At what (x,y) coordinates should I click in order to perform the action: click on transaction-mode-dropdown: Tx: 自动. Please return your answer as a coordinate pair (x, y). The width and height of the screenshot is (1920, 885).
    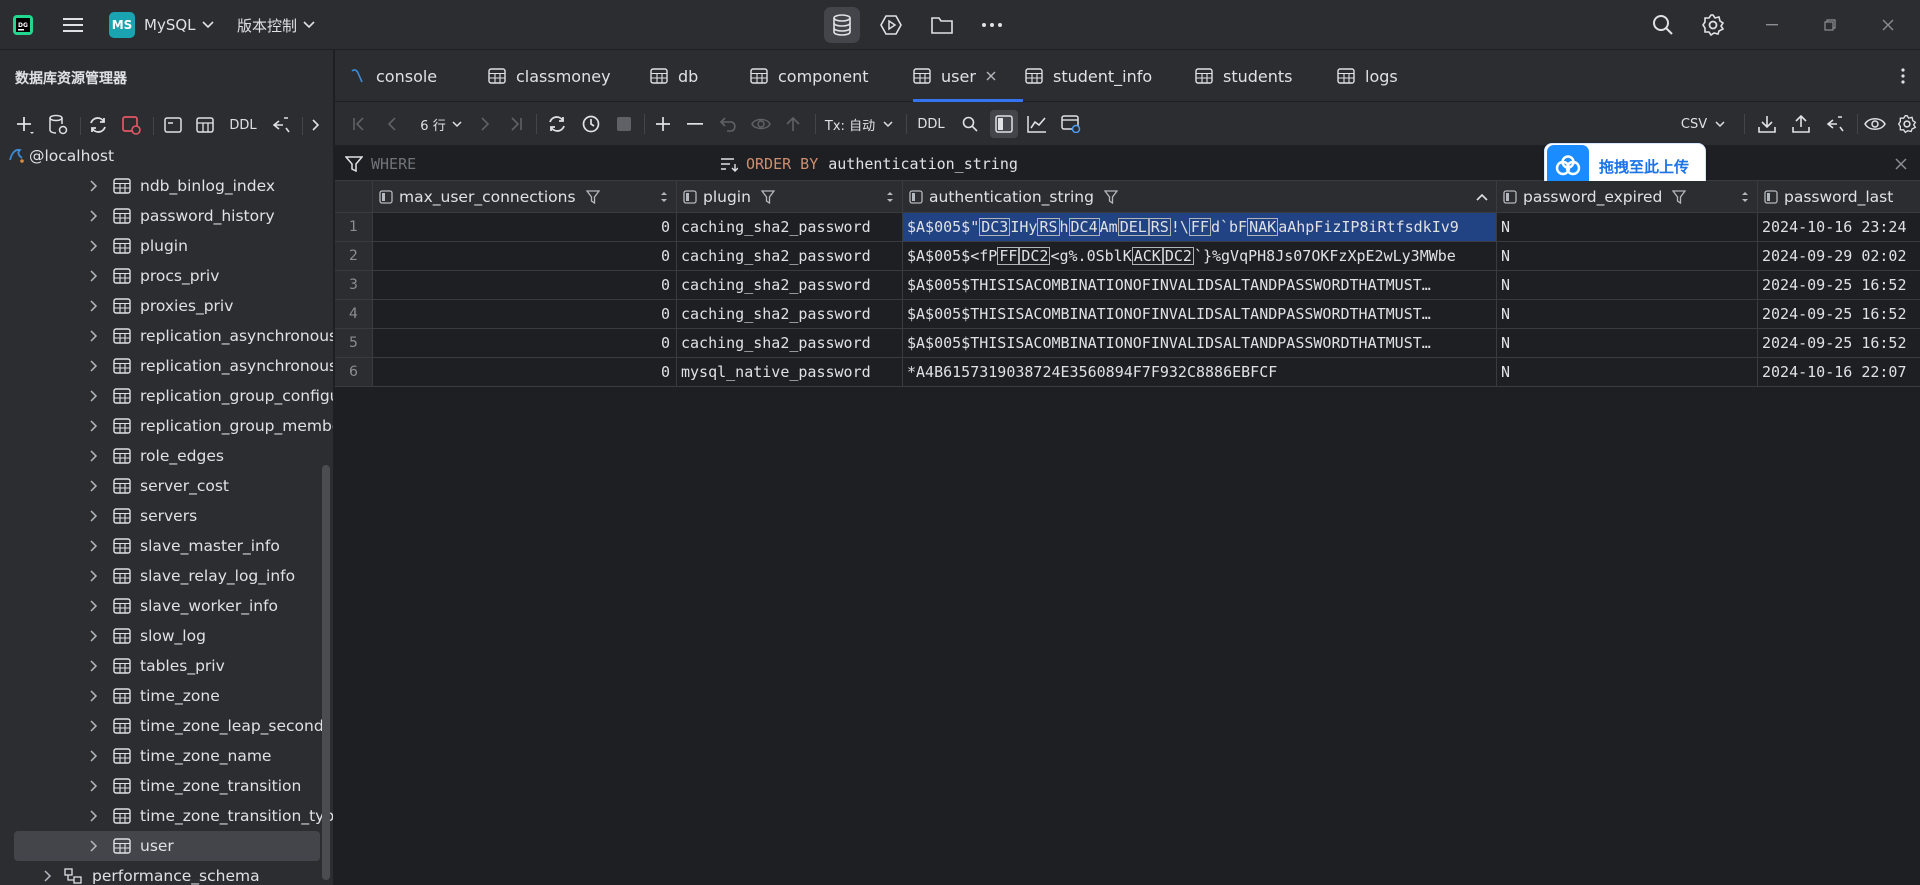
    Looking at the image, I should click on (859, 124).